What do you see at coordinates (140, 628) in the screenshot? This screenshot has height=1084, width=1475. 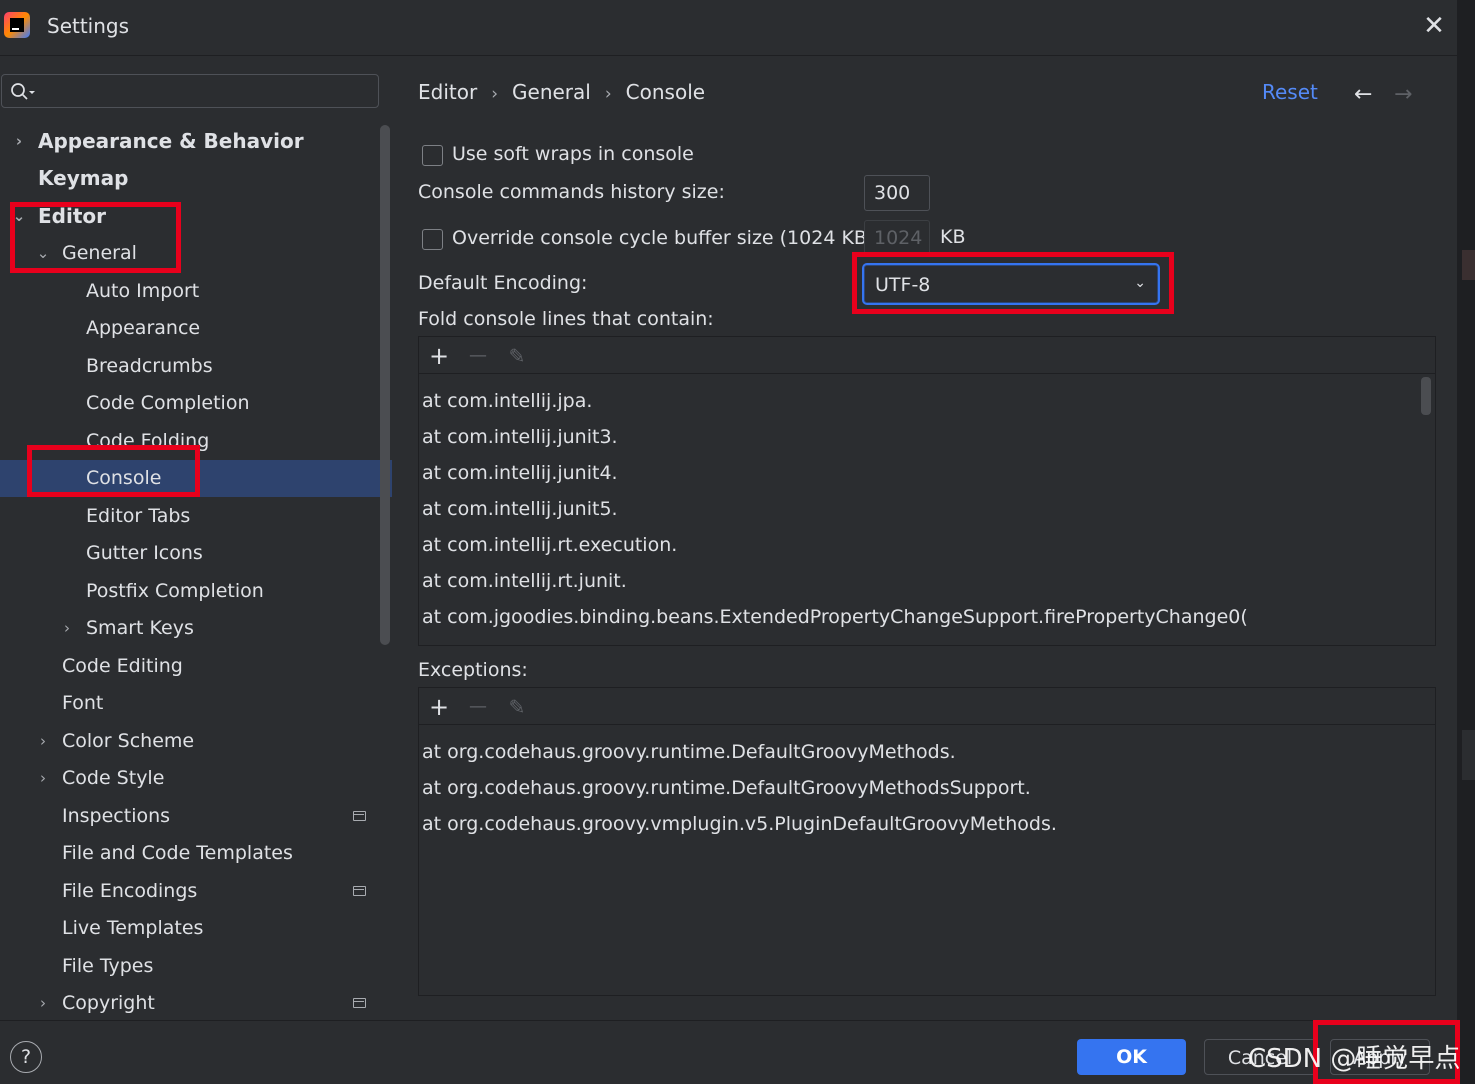 I see `sidebar-item-label: Smart Keys` at bounding box center [140, 628].